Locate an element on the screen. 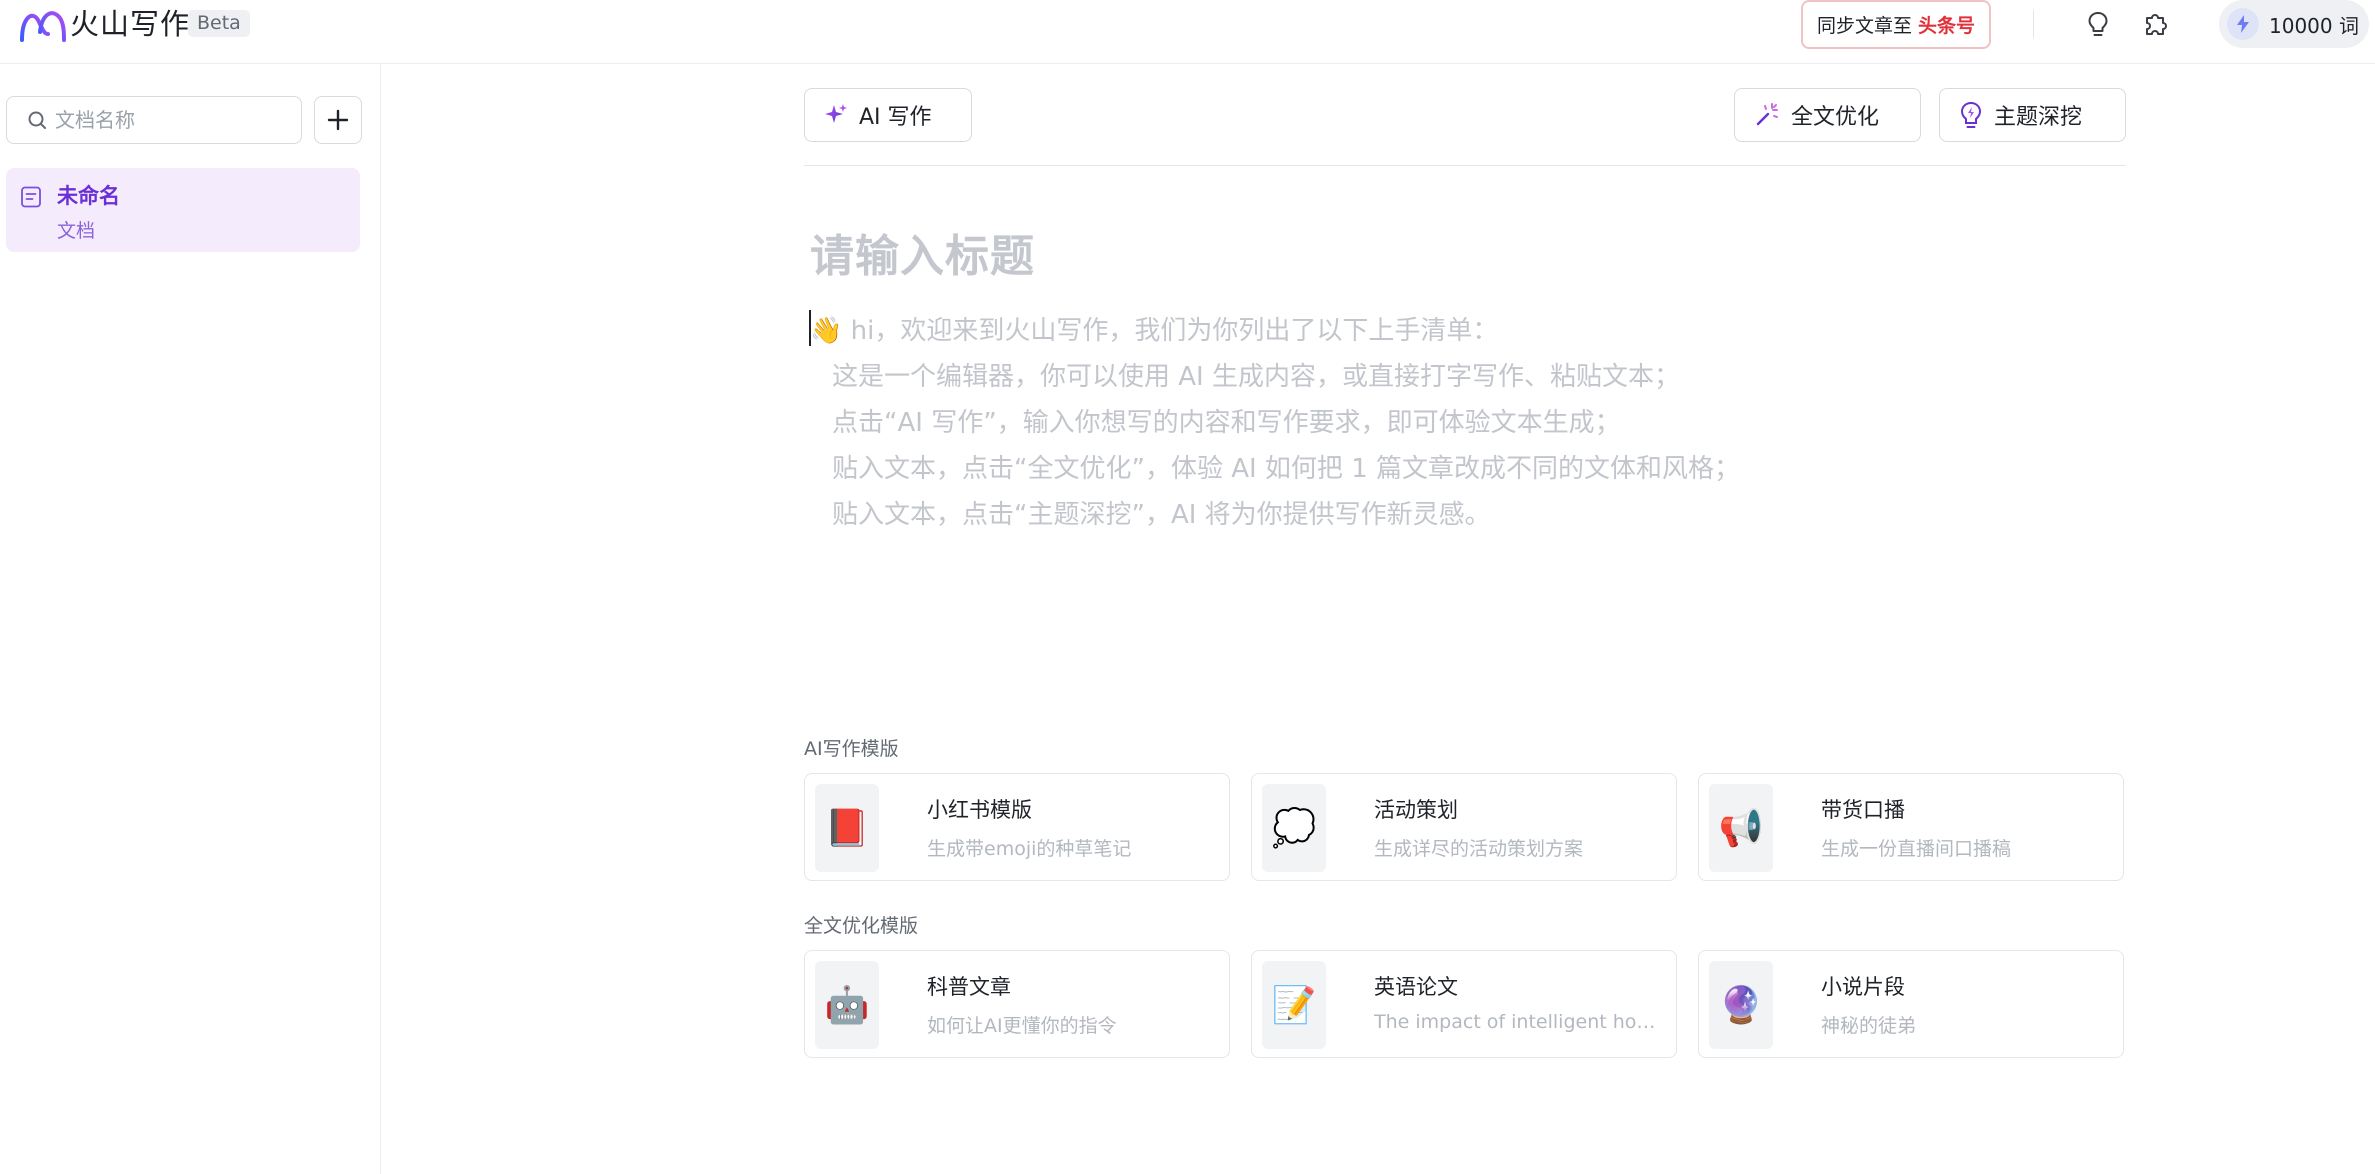 Image resolution: width=2375 pixels, height=1174 pixels. new-doc-button is located at coordinates (338, 120).